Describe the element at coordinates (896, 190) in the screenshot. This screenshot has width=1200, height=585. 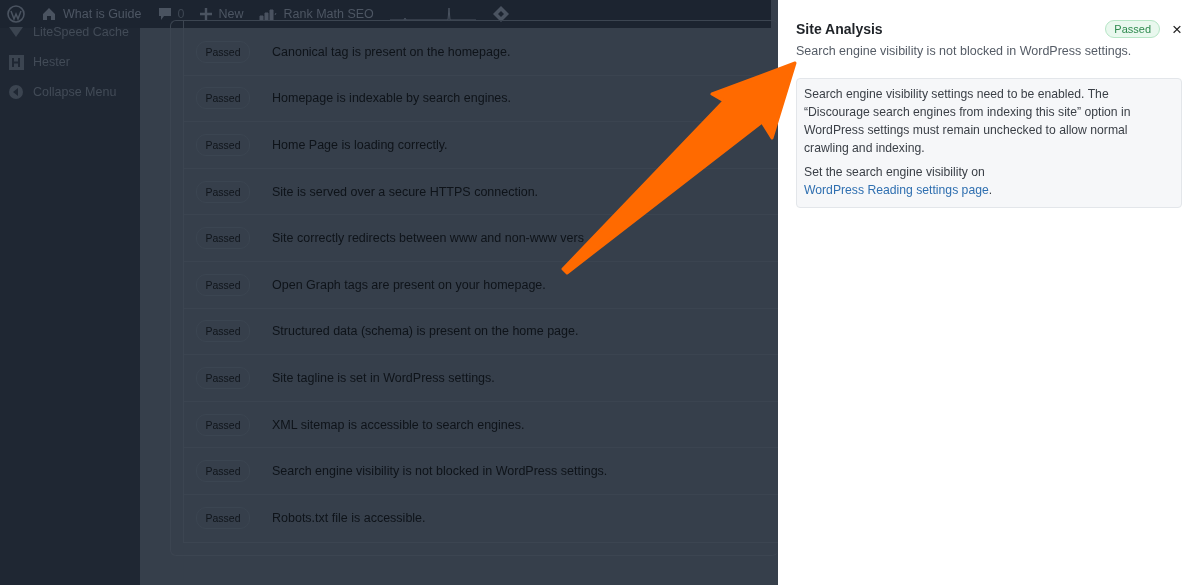
I see `reading-settings-link: WordPress Reading settings page` at that location.